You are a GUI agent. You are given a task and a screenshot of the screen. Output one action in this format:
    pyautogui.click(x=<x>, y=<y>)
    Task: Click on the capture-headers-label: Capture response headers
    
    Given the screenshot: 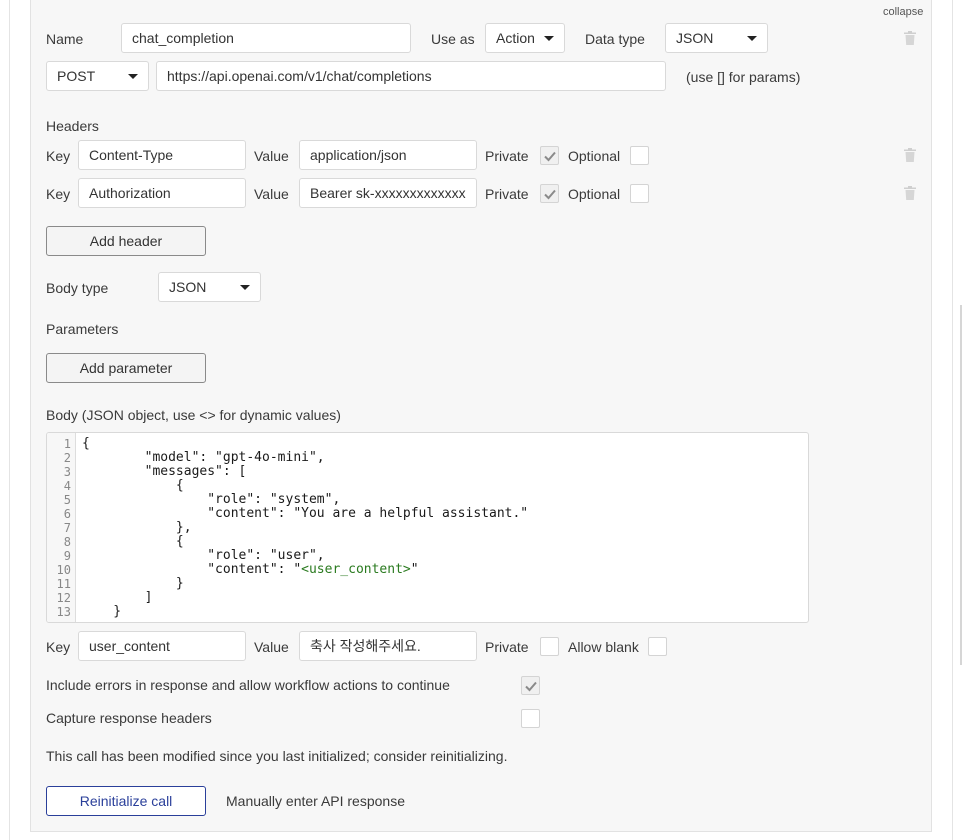 What is the action you would take?
    pyautogui.click(x=129, y=718)
    